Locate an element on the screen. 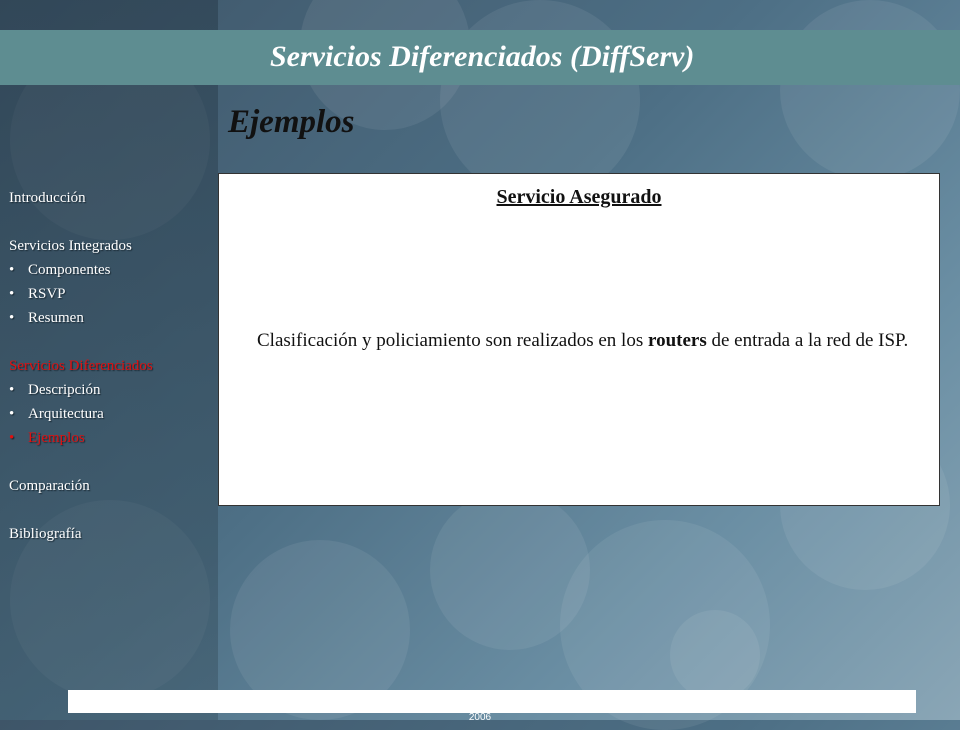 Image resolution: width=960 pixels, height=730 pixels. nav-item-servicios-diferenciados: Servicios Diferenciados is located at coordinates (114, 366).